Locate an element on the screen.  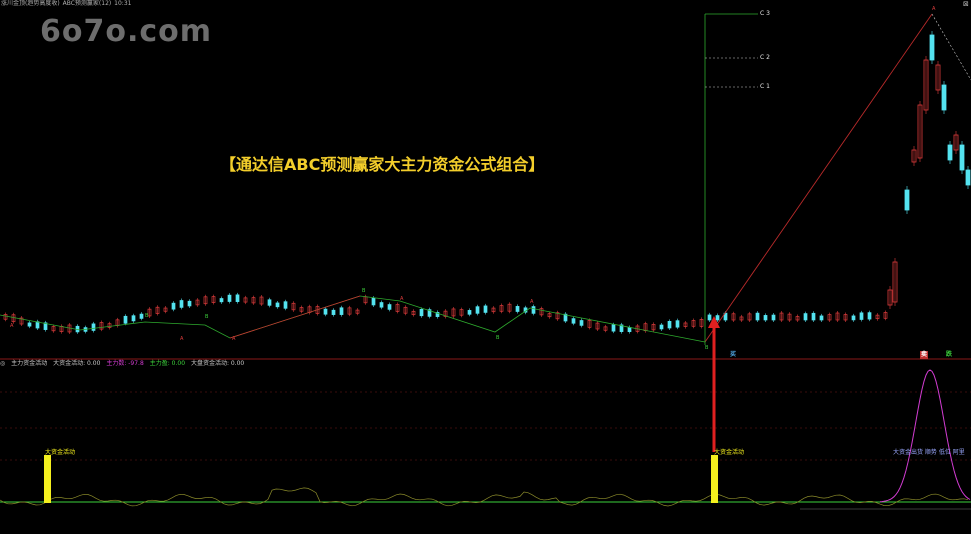
indicator-item-3: 主力数: -97.8 is located at coordinates (125, 363).